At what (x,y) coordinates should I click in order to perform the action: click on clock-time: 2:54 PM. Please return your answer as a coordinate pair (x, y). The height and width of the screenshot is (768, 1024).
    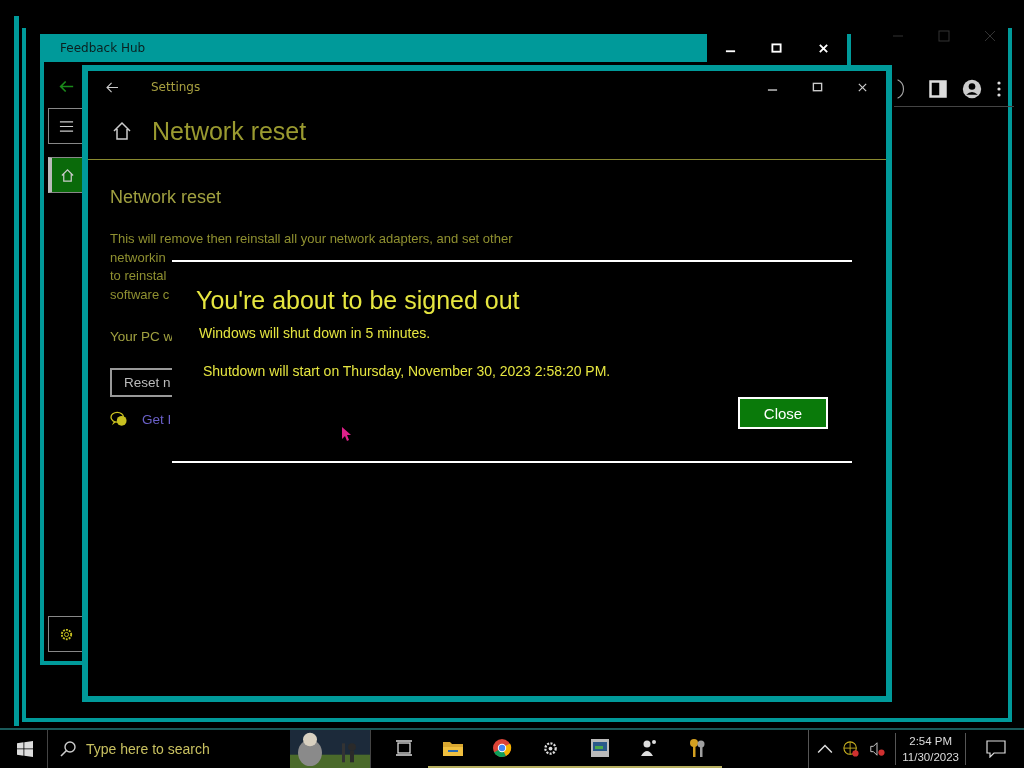
    Looking at the image, I should click on (931, 741).